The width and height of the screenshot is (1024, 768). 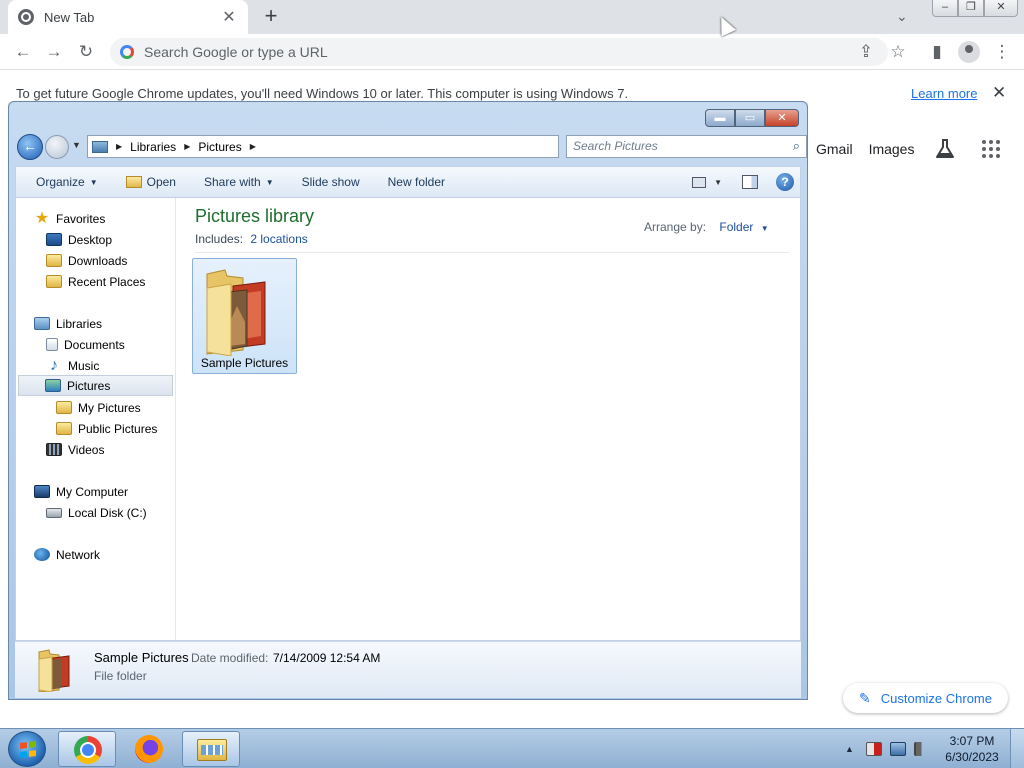 What do you see at coordinates (331, 182) in the screenshot?
I see `slide-show-button: Slide show` at bounding box center [331, 182].